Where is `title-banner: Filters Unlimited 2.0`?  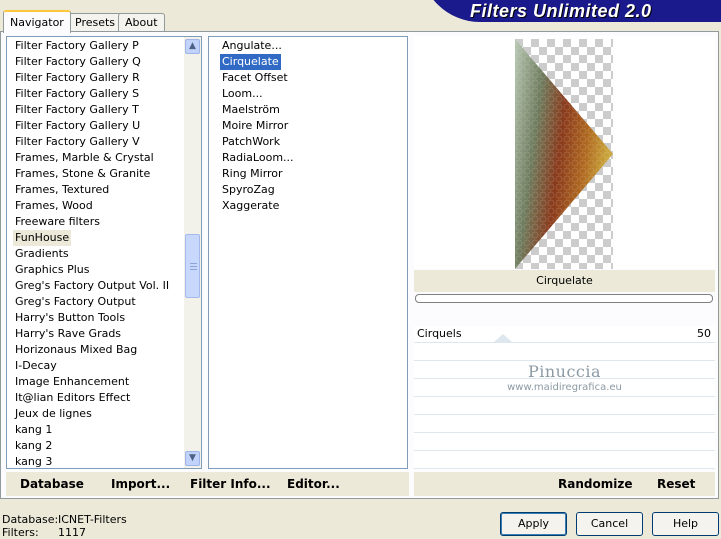 title-banner: Filters Unlimited 2.0 is located at coordinates (570, 11).